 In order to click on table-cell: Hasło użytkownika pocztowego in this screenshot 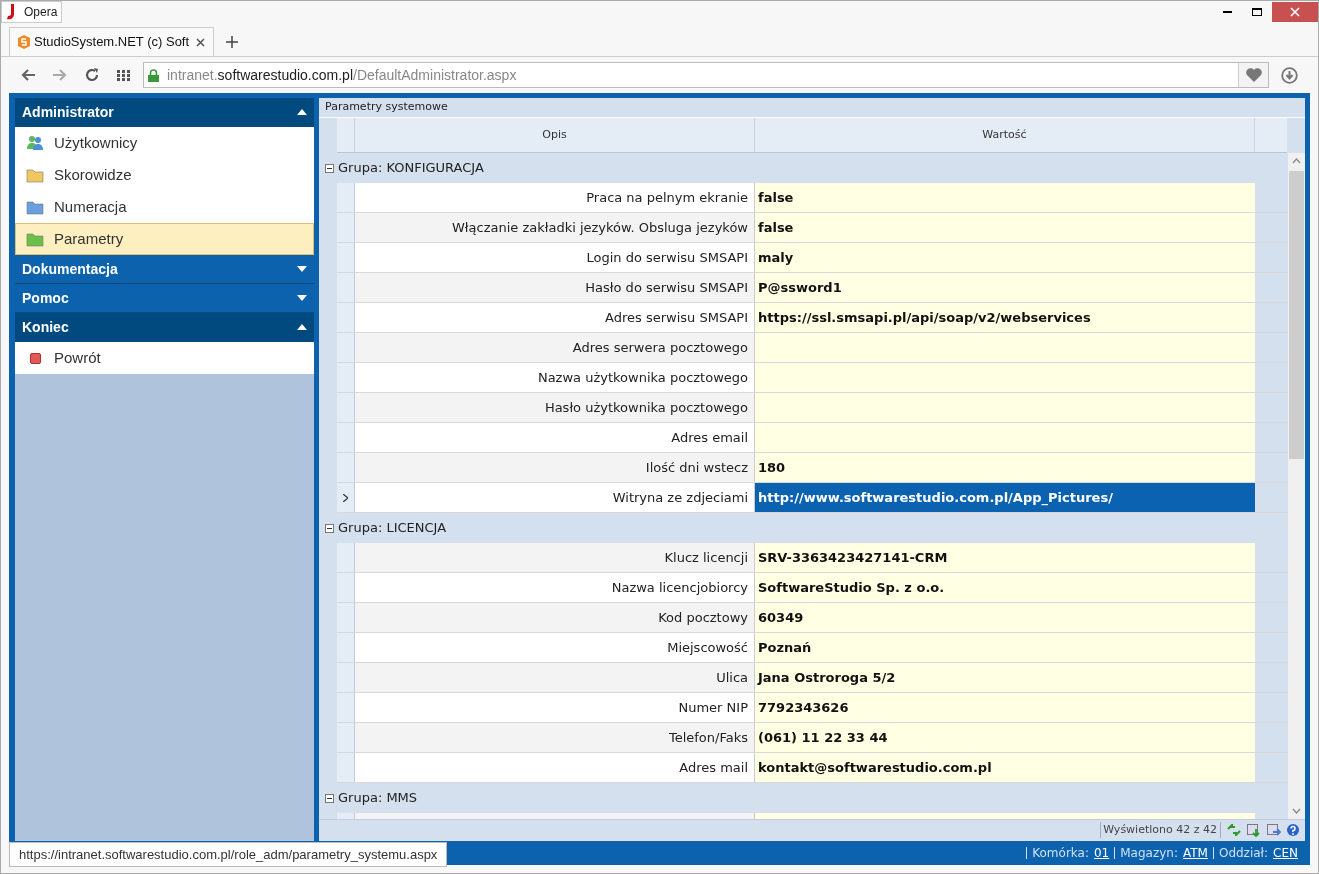, I will do `click(555, 407)`.